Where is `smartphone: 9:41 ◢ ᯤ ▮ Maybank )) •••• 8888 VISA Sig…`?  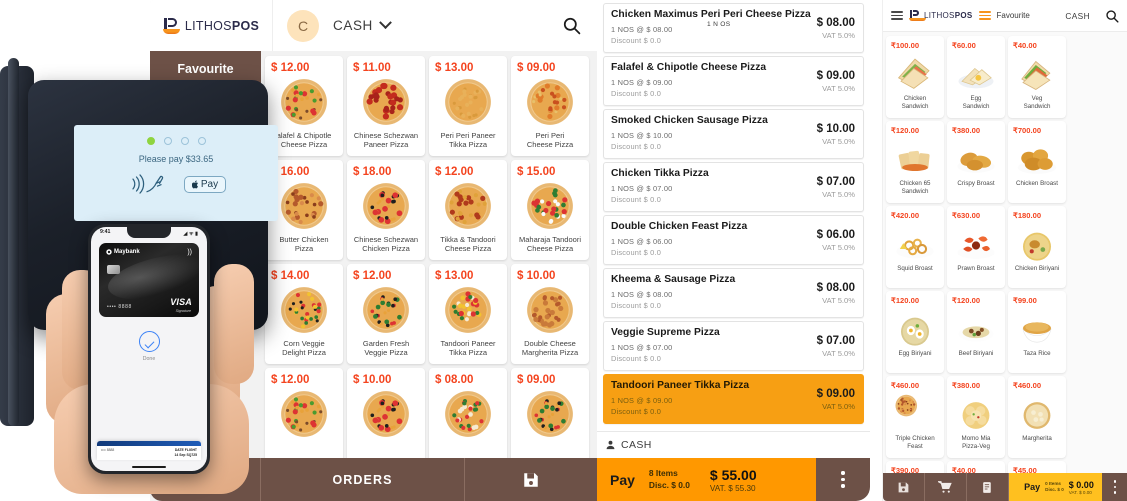
smartphone: 9:41 ◢ ᯤ ▮ Maybank )) •••• 8888 VISA Sig… is located at coordinates (149, 349).